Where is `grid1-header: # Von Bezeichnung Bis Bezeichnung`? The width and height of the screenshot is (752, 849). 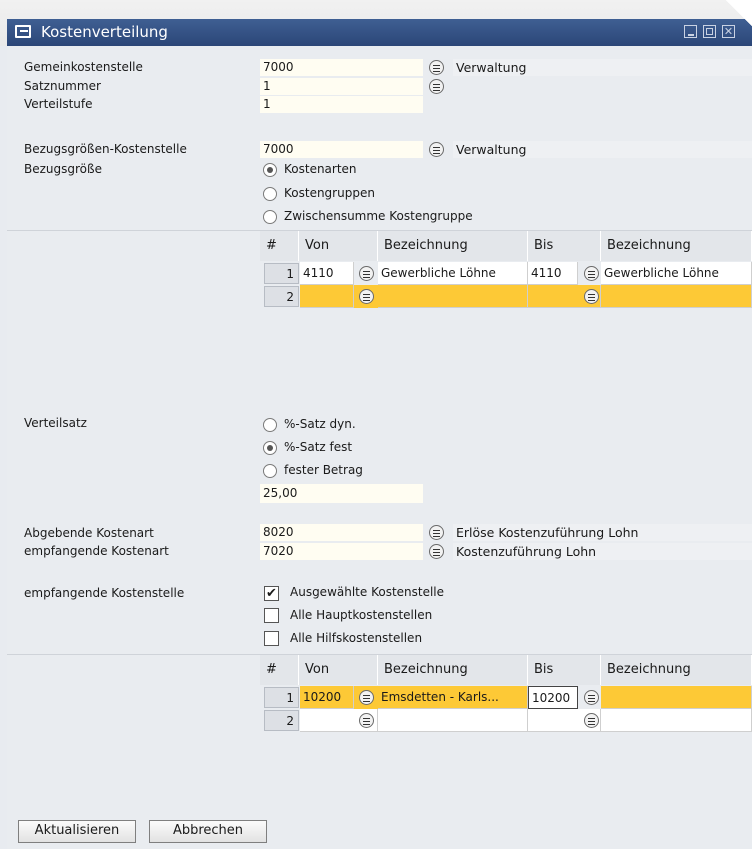 grid1-header: # Von Bezeichnung Bis Bezeichnung is located at coordinates (506, 246).